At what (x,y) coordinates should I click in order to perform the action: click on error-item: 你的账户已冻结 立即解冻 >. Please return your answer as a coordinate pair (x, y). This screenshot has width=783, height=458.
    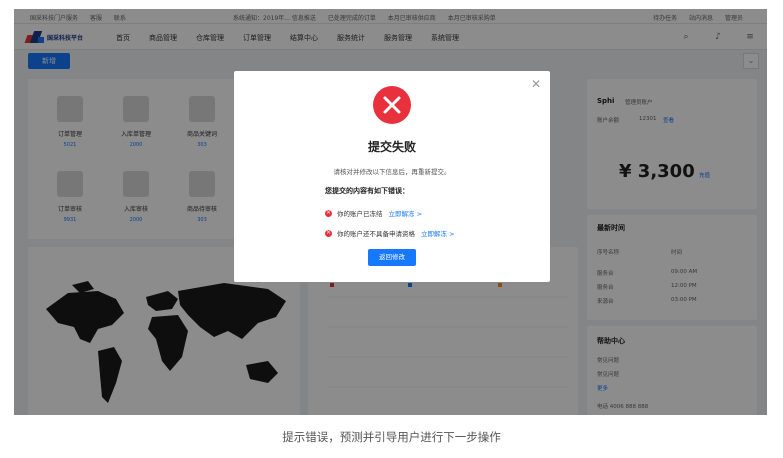
    Looking at the image, I should click on (373, 213).